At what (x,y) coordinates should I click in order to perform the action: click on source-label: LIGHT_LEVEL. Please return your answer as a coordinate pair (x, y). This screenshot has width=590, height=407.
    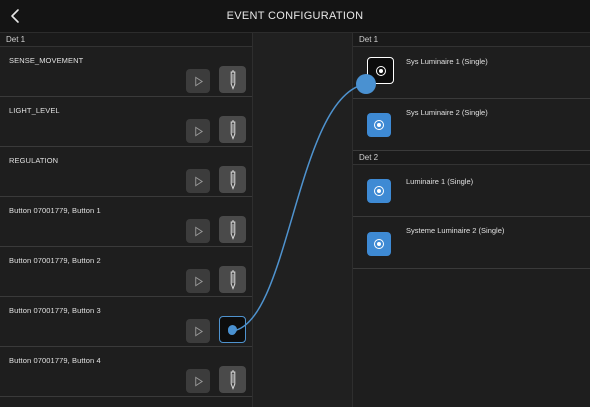
    Looking at the image, I should click on (34, 110).